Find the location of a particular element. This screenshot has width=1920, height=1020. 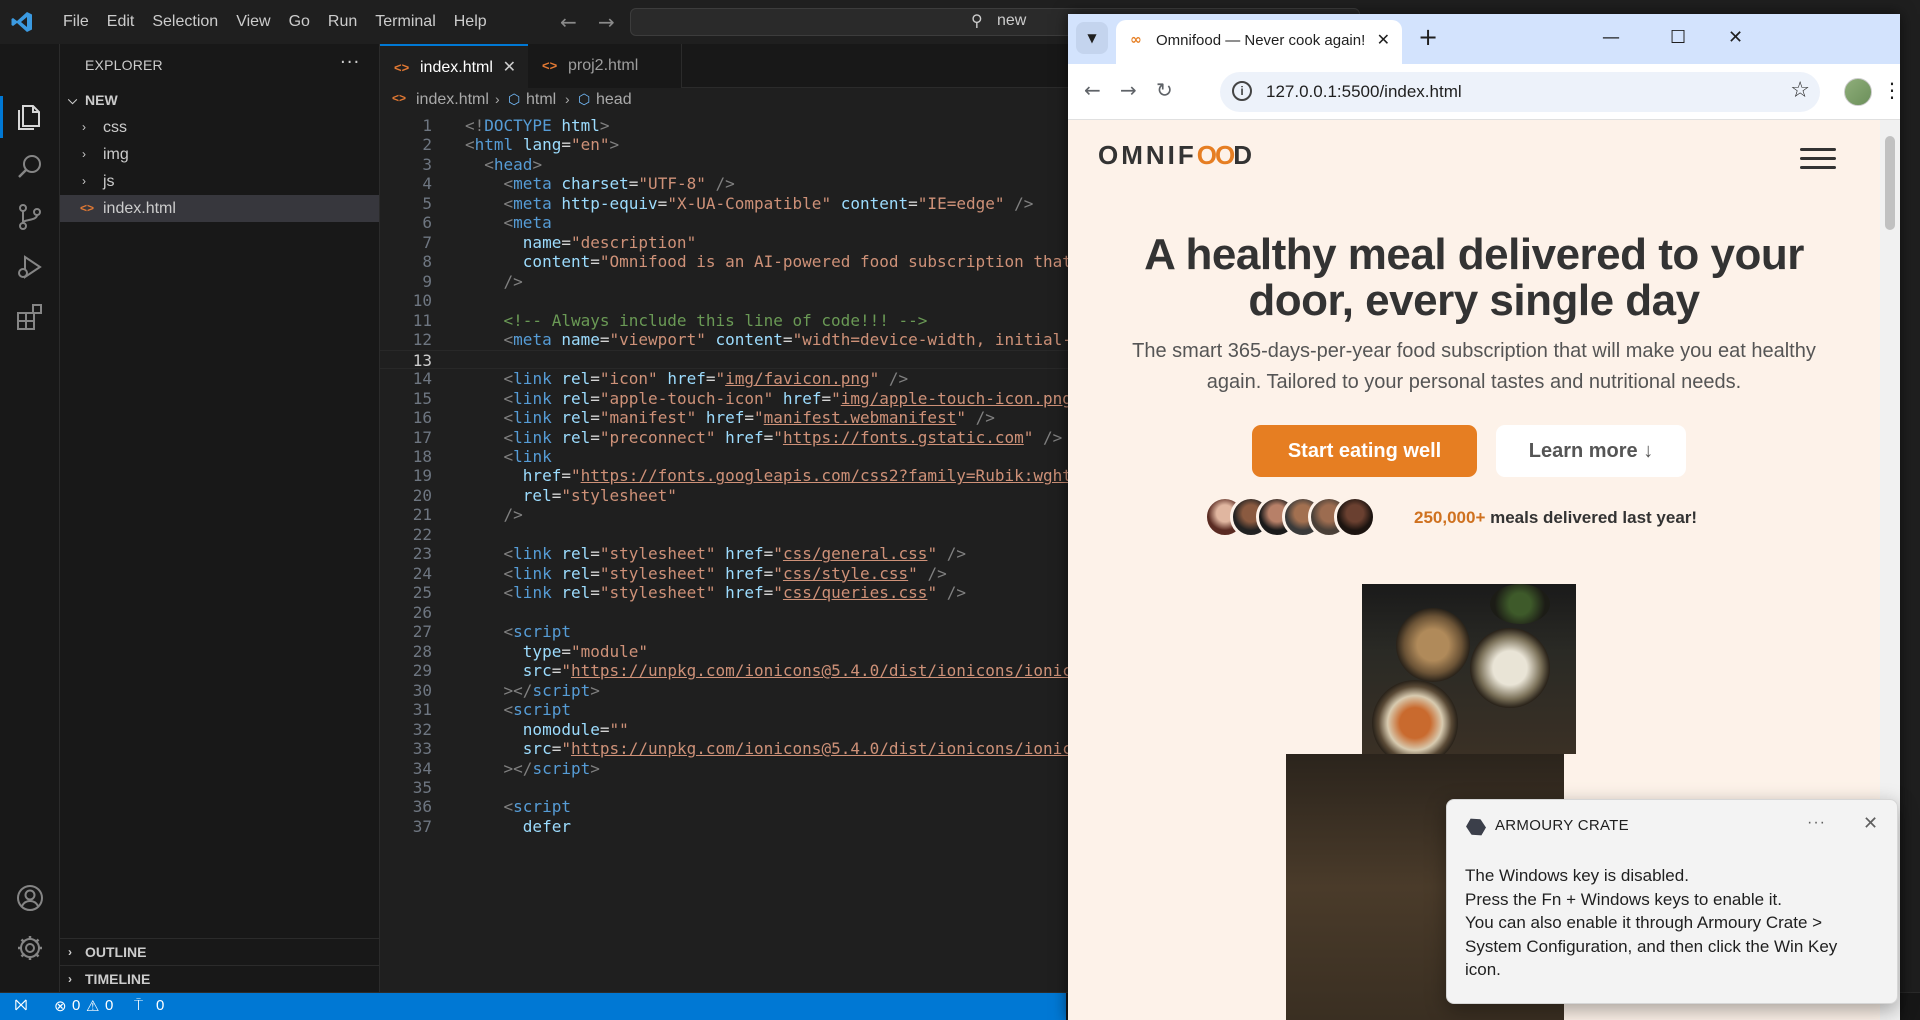

tab-proj2-html: <> proj2.html is located at coordinates (605, 66).